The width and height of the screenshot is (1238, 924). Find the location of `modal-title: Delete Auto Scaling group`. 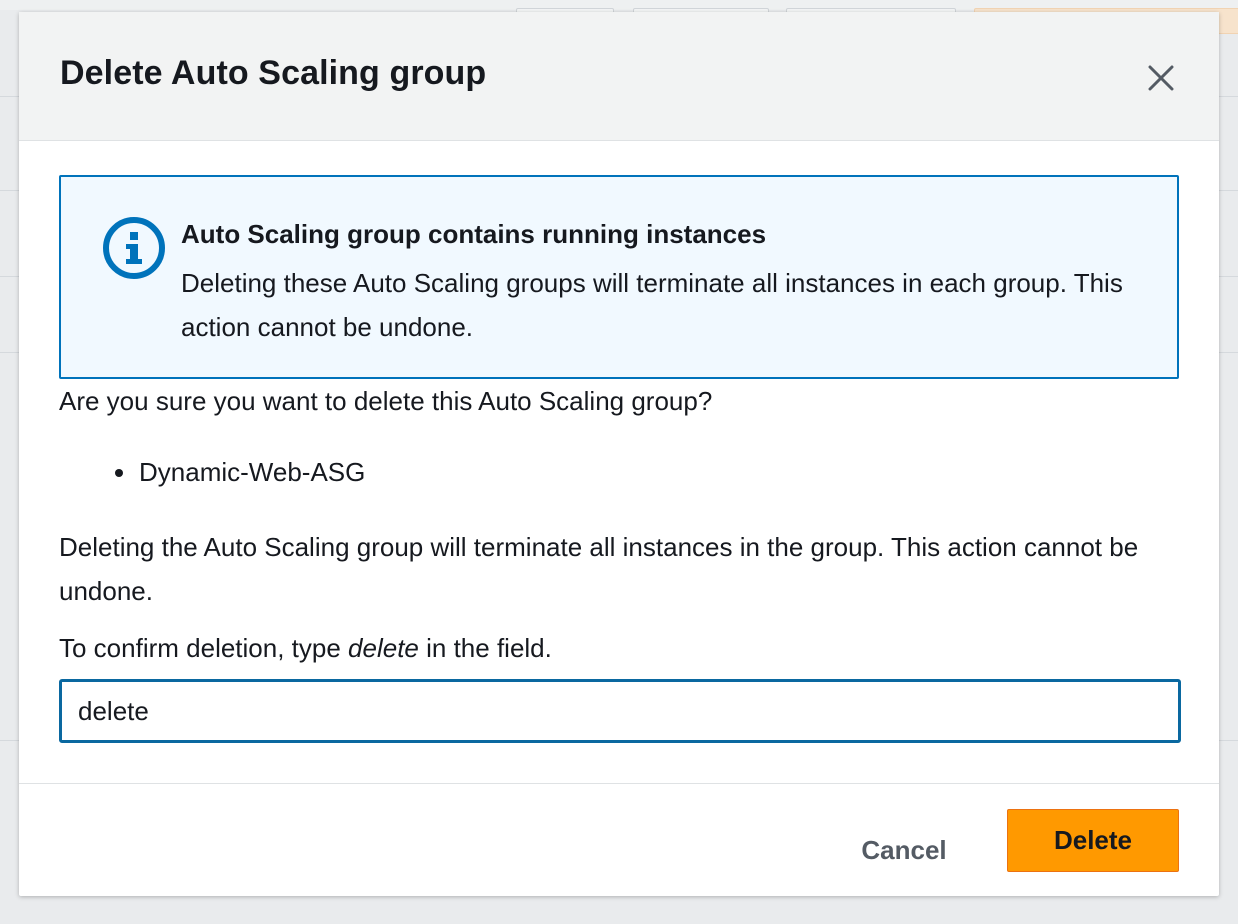

modal-title: Delete Auto Scaling group is located at coordinates (273, 73).